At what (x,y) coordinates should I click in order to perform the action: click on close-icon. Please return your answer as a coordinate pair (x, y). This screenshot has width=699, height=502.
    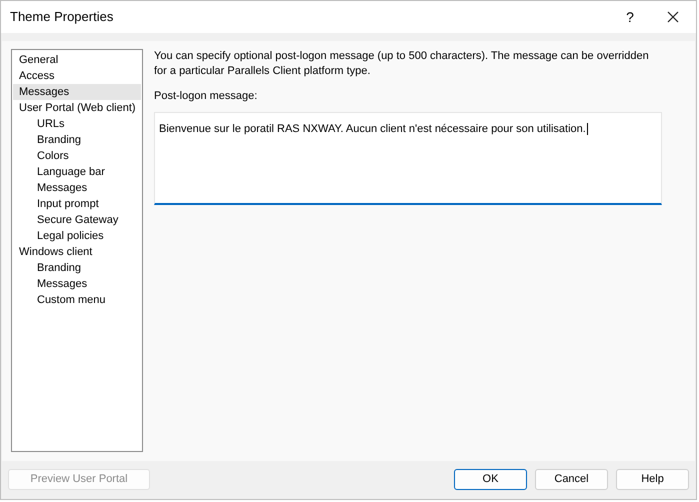
    Looking at the image, I should click on (673, 17).